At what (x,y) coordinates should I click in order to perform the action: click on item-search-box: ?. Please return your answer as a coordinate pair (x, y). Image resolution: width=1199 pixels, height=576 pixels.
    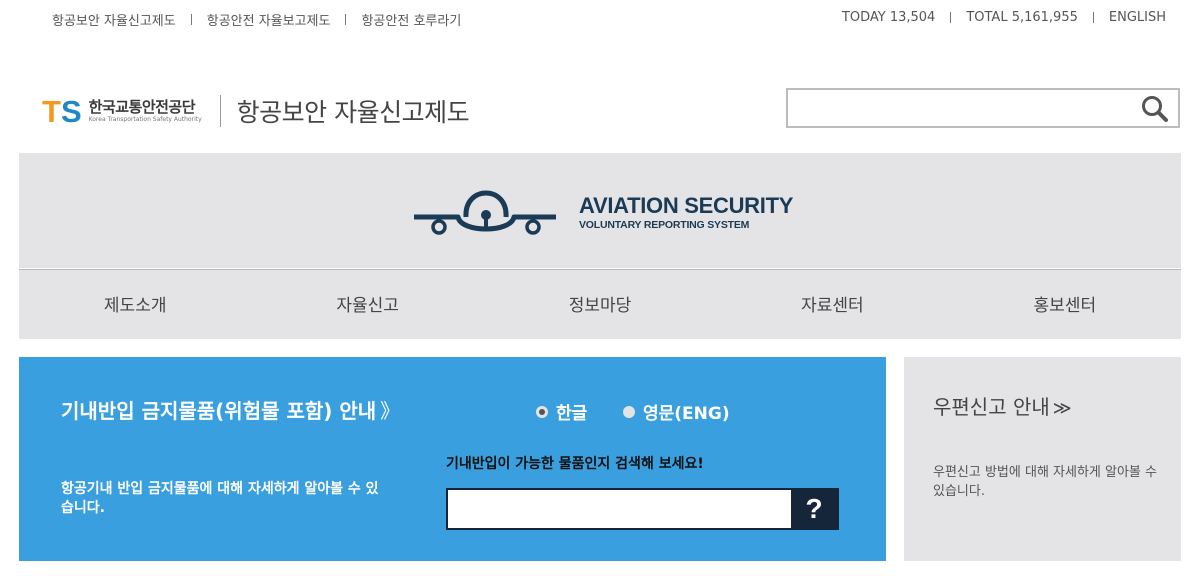
    Looking at the image, I should click on (642, 509).